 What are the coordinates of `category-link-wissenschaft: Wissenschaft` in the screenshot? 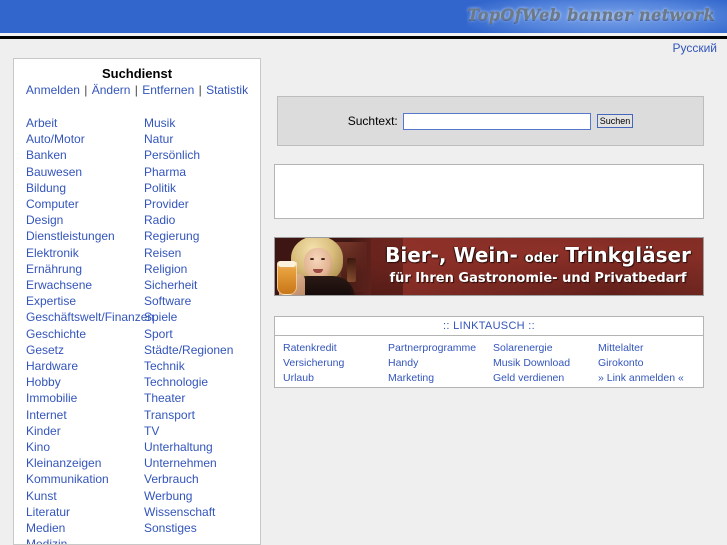 It's located at (202, 512).